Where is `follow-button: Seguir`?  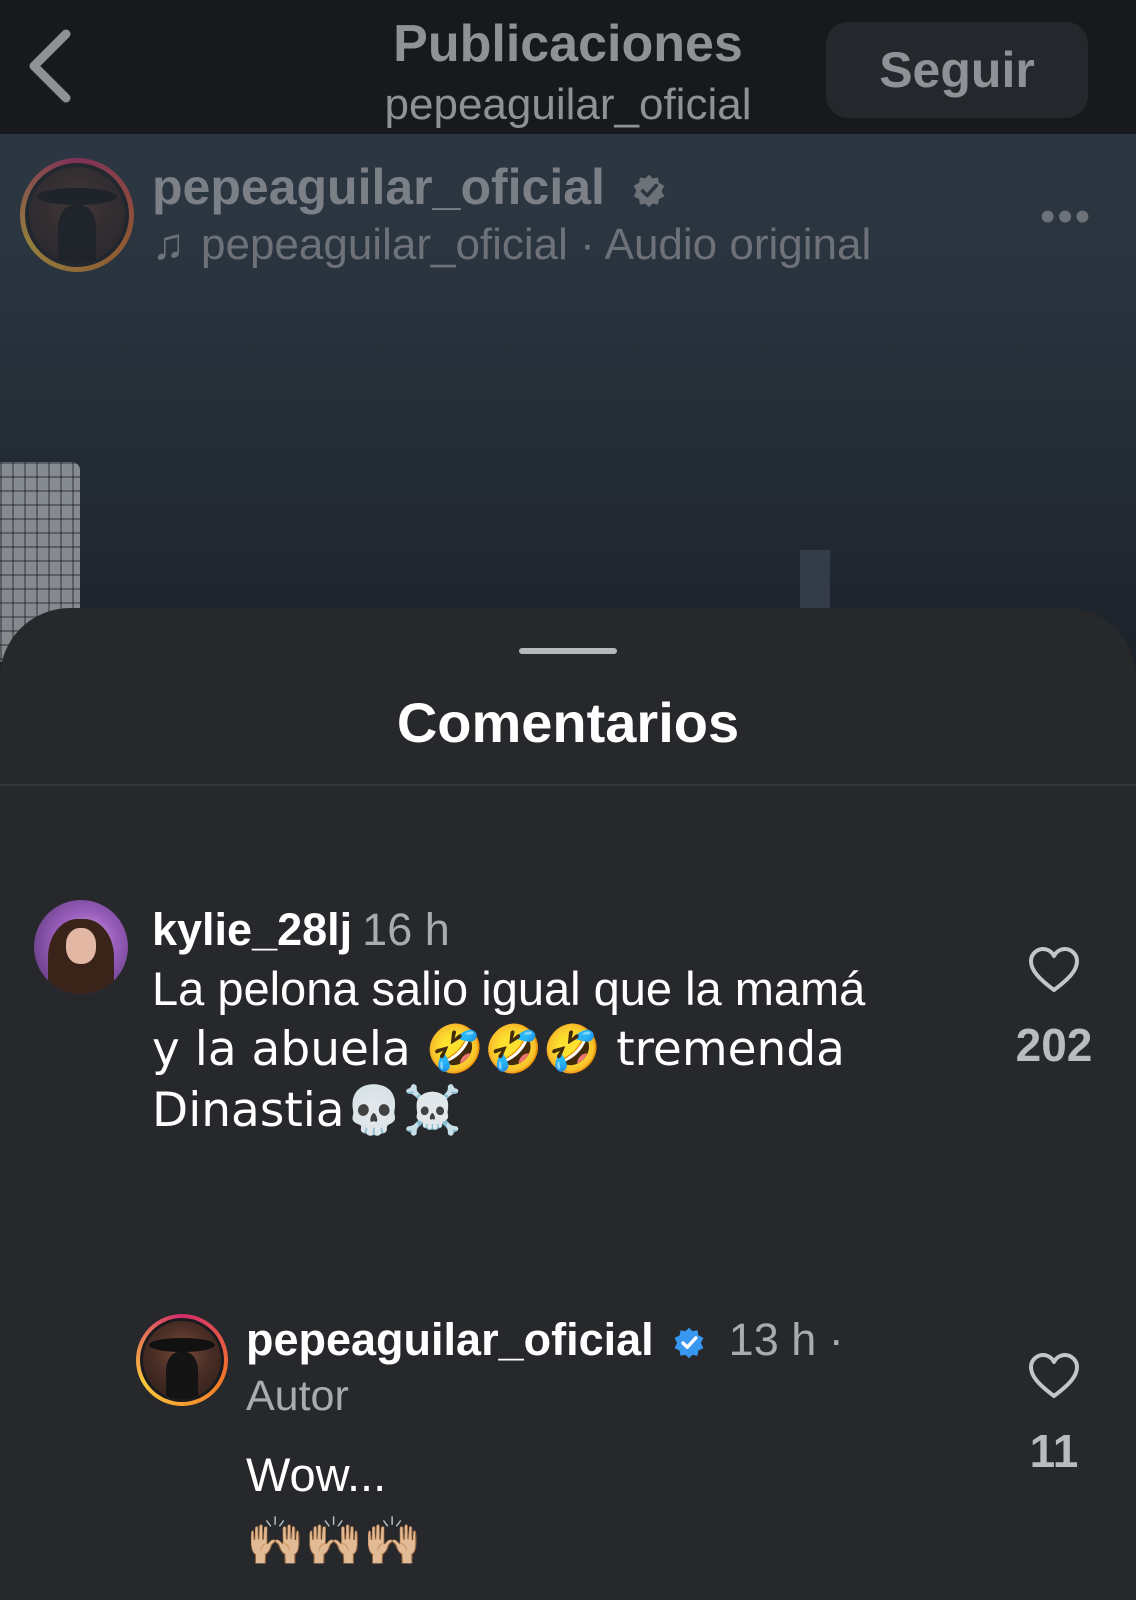
follow-button: Seguir is located at coordinates (957, 70).